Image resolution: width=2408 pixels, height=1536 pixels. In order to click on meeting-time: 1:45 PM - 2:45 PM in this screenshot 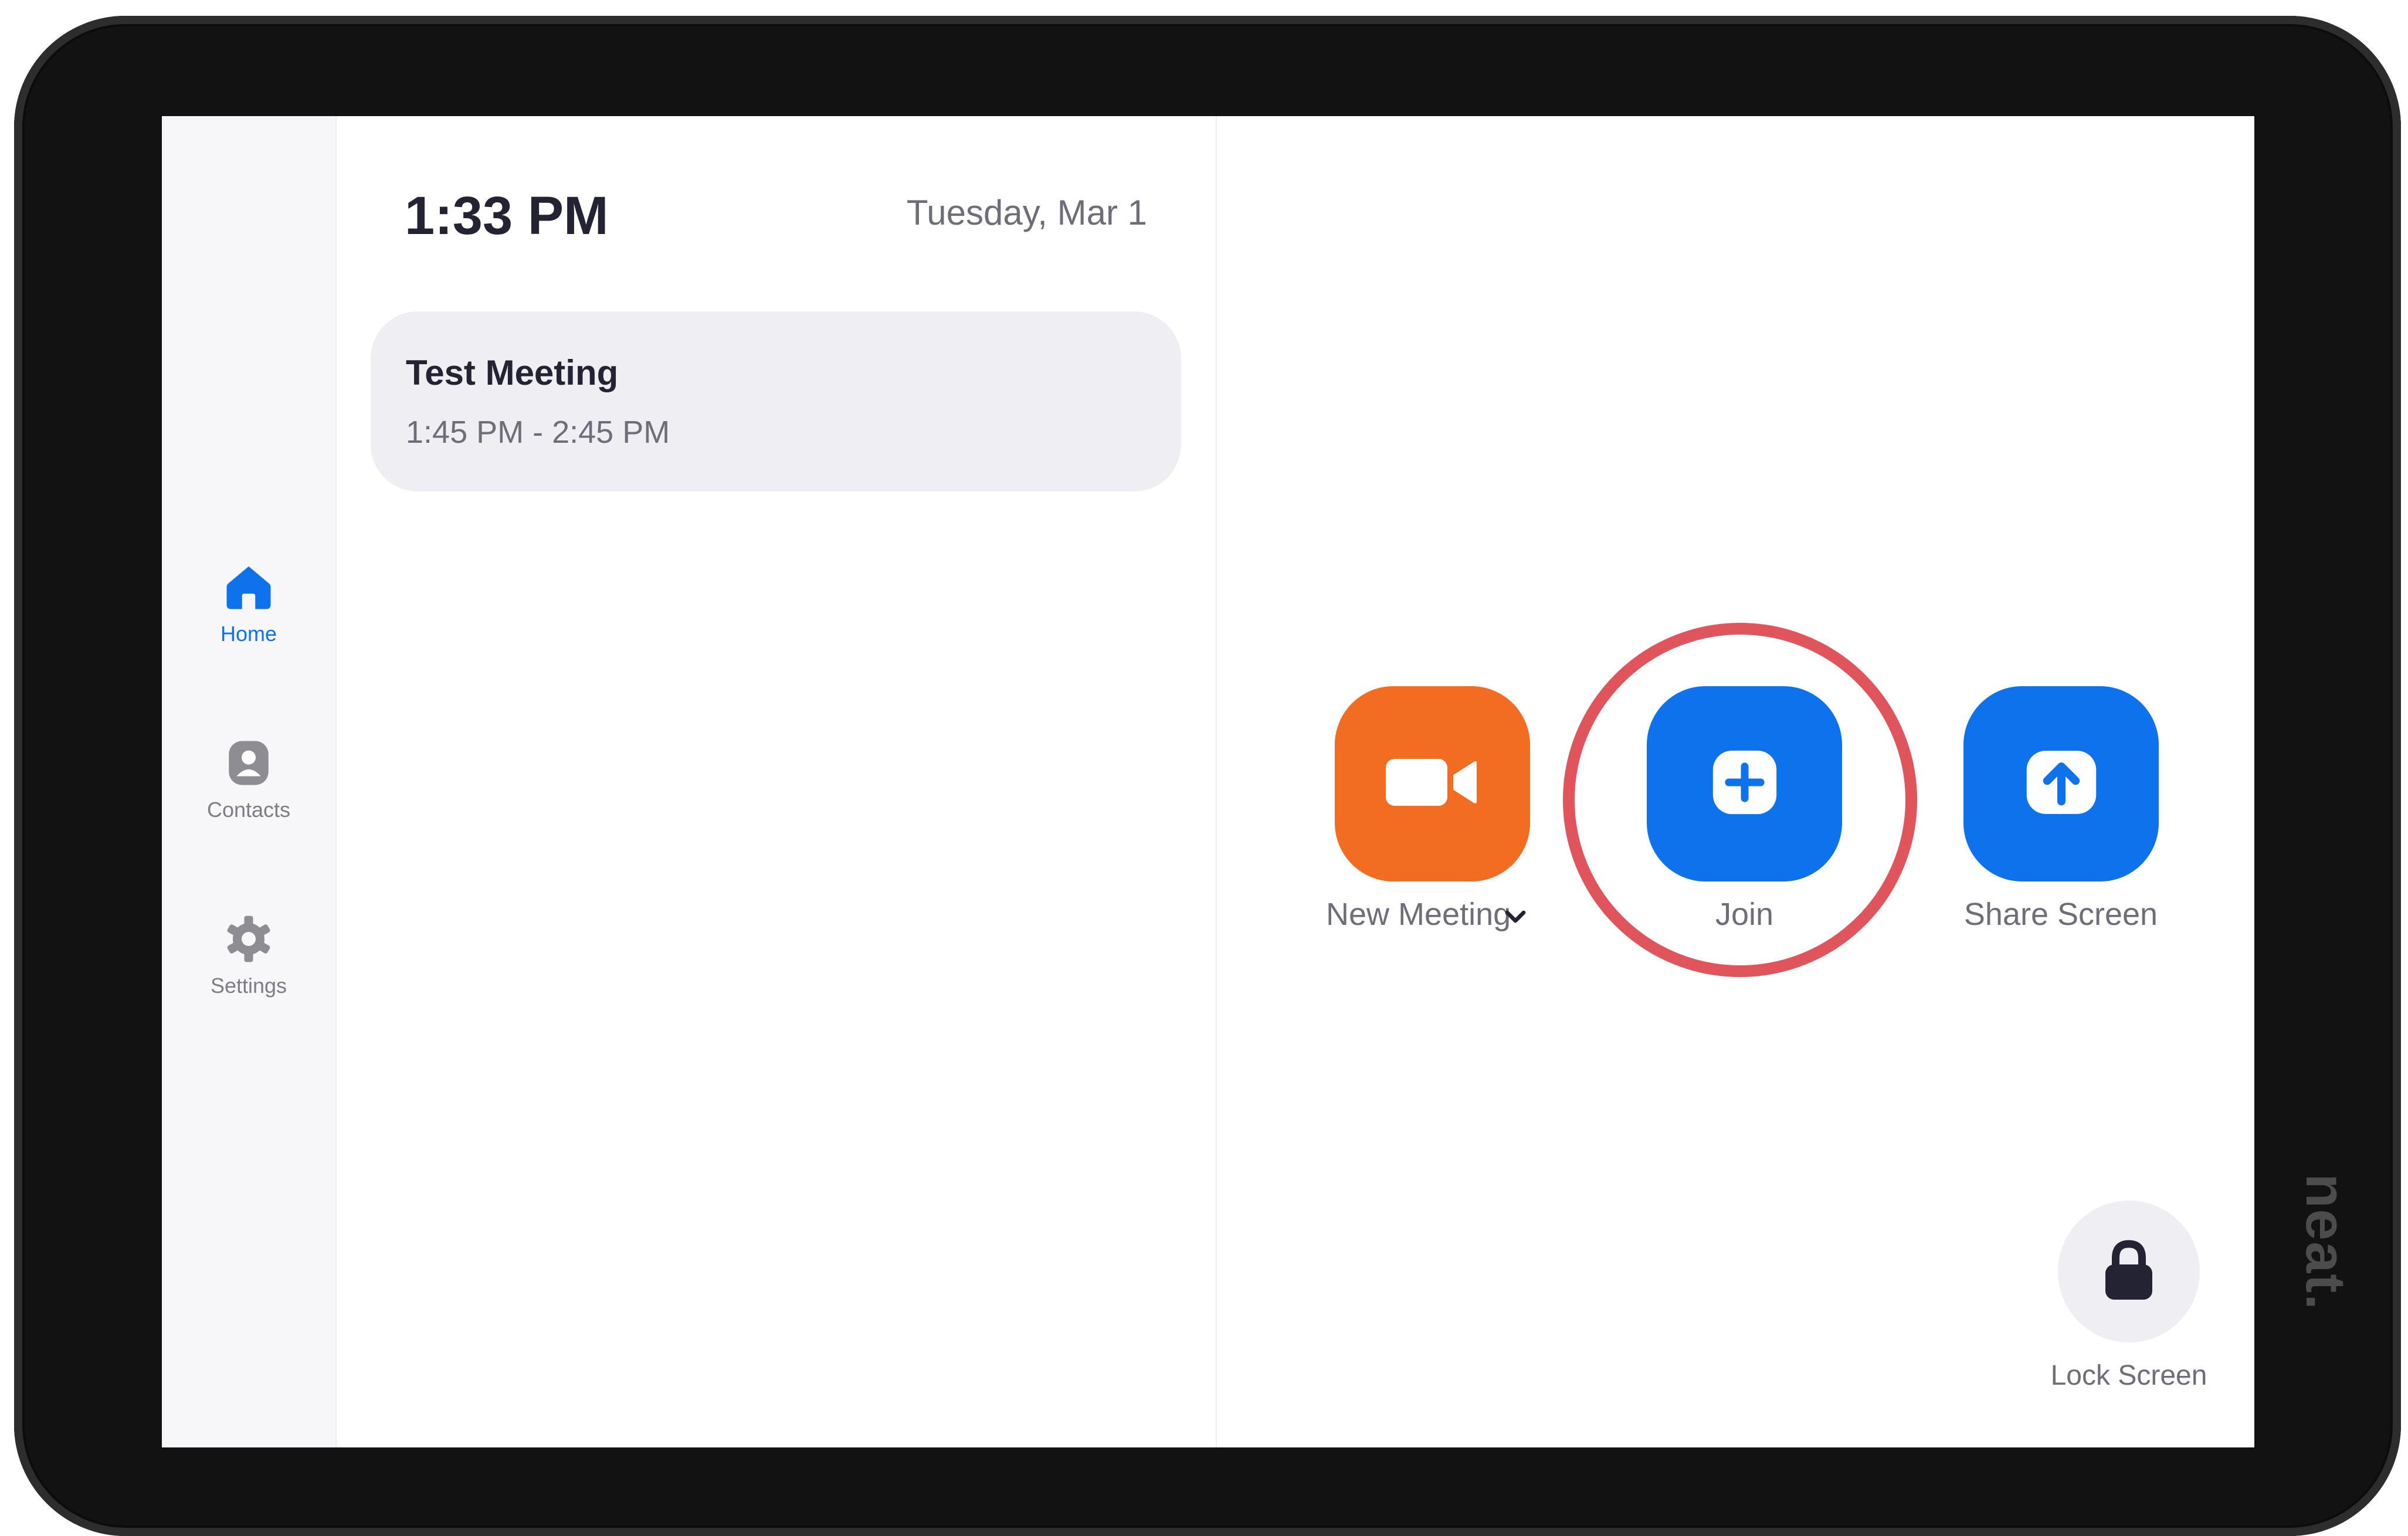, I will do `click(538, 432)`.